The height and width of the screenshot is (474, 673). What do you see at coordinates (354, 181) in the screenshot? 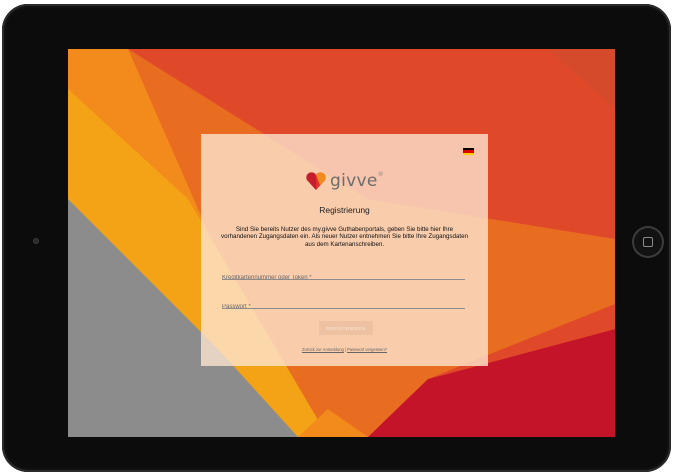
I see `logo-wordmark-text: givve` at bounding box center [354, 181].